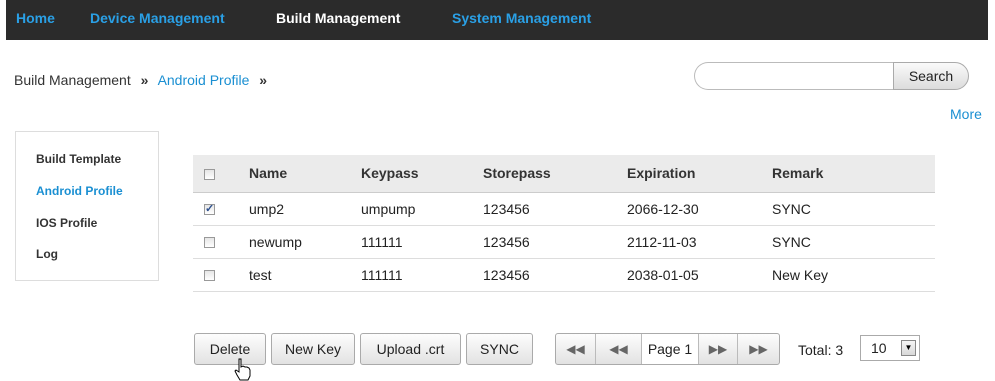 The width and height of the screenshot is (995, 381). Describe the element at coordinates (564, 174) in the screenshot. I see `table-header: Name Keypass Storepass Expiration Remark` at that location.